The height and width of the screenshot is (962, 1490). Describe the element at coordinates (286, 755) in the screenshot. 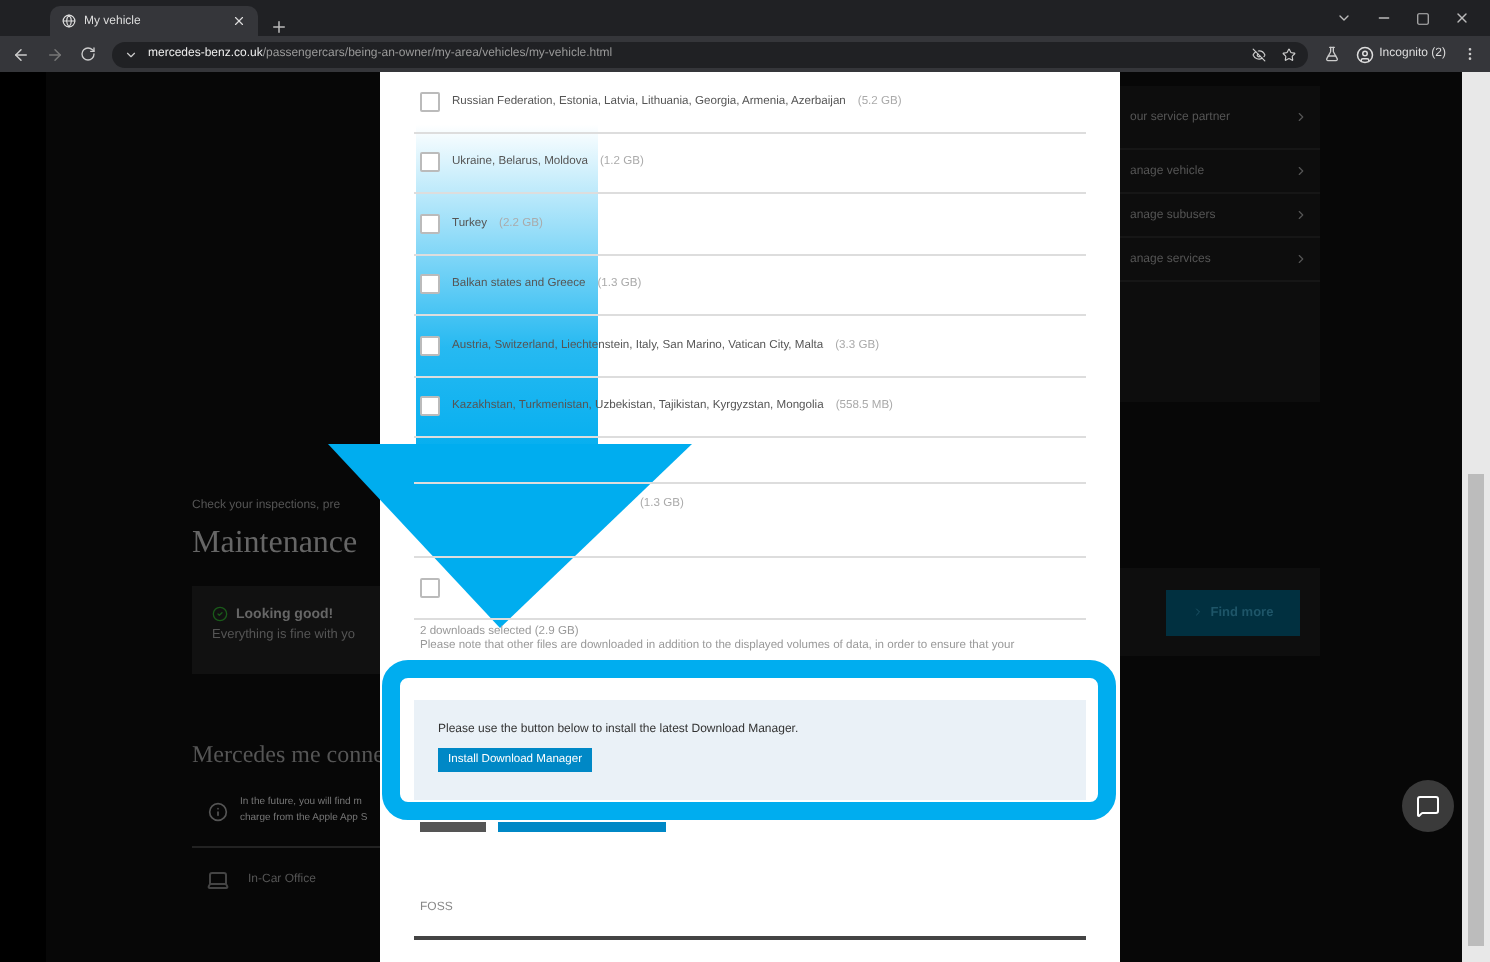

I see `section-heading: Mercedes me conne` at that location.